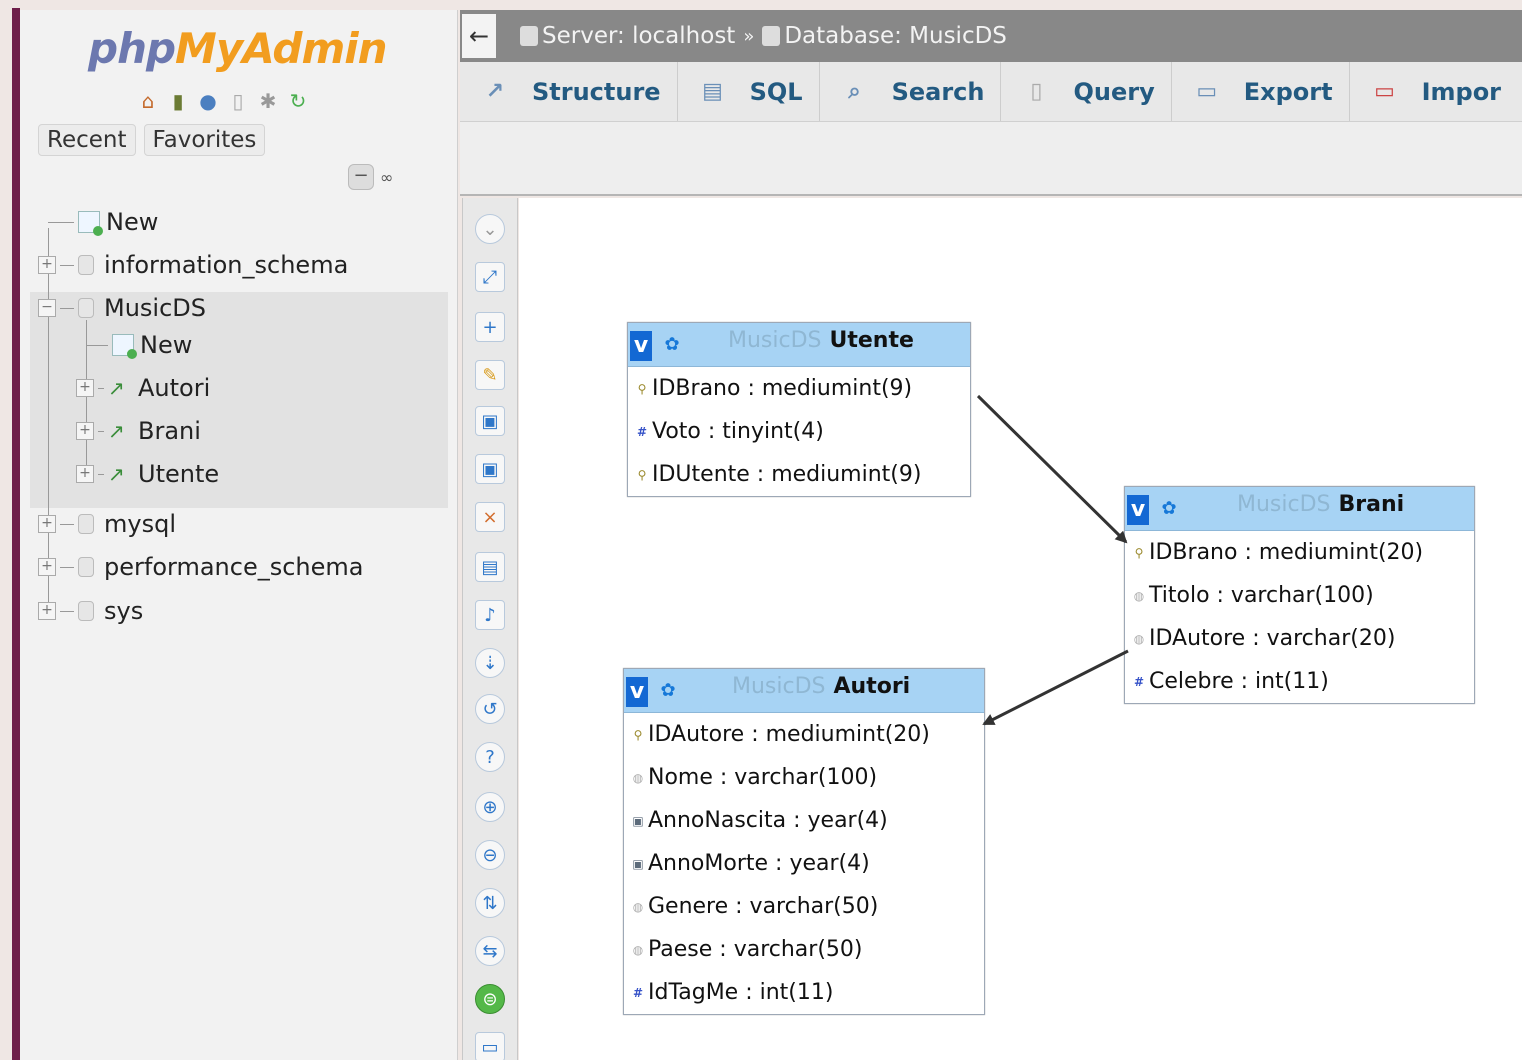  Describe the element at coordinates (776, 92) in the screenshot. I see `tab-label: SQL` at that location.